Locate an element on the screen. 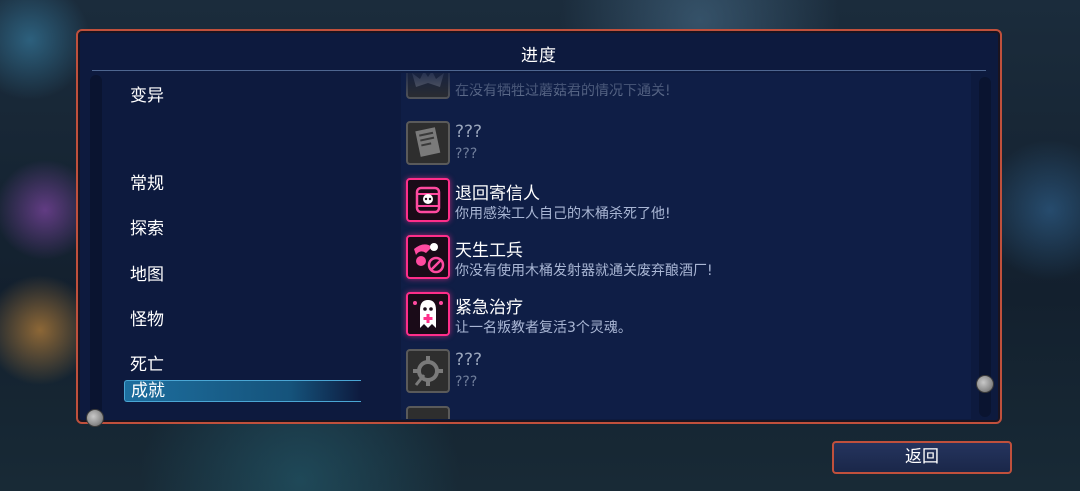 Image resolution: width=1080 pixels, height=491 pixels. category-achievements: 成就 is located at coordinates (242, 391).